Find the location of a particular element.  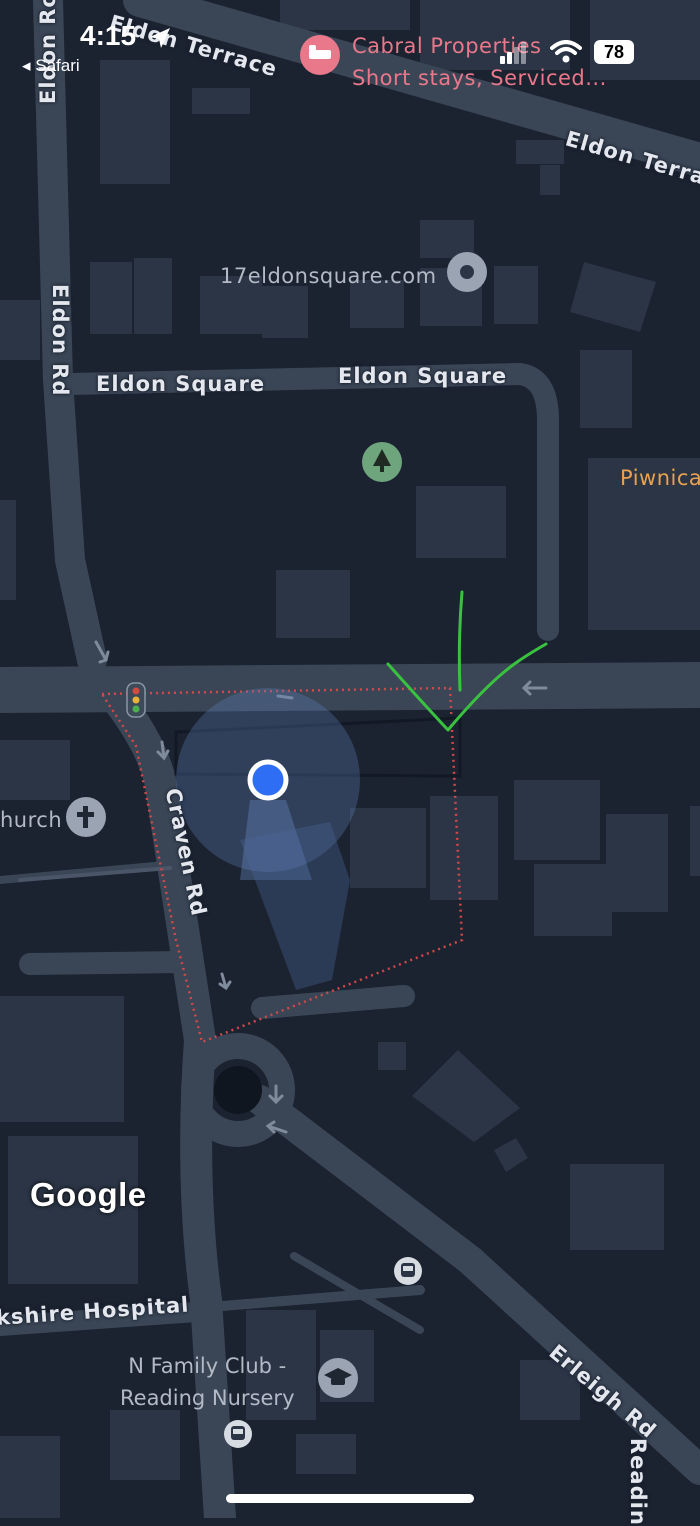

home-indicator is located at coordinates (350, 1498).